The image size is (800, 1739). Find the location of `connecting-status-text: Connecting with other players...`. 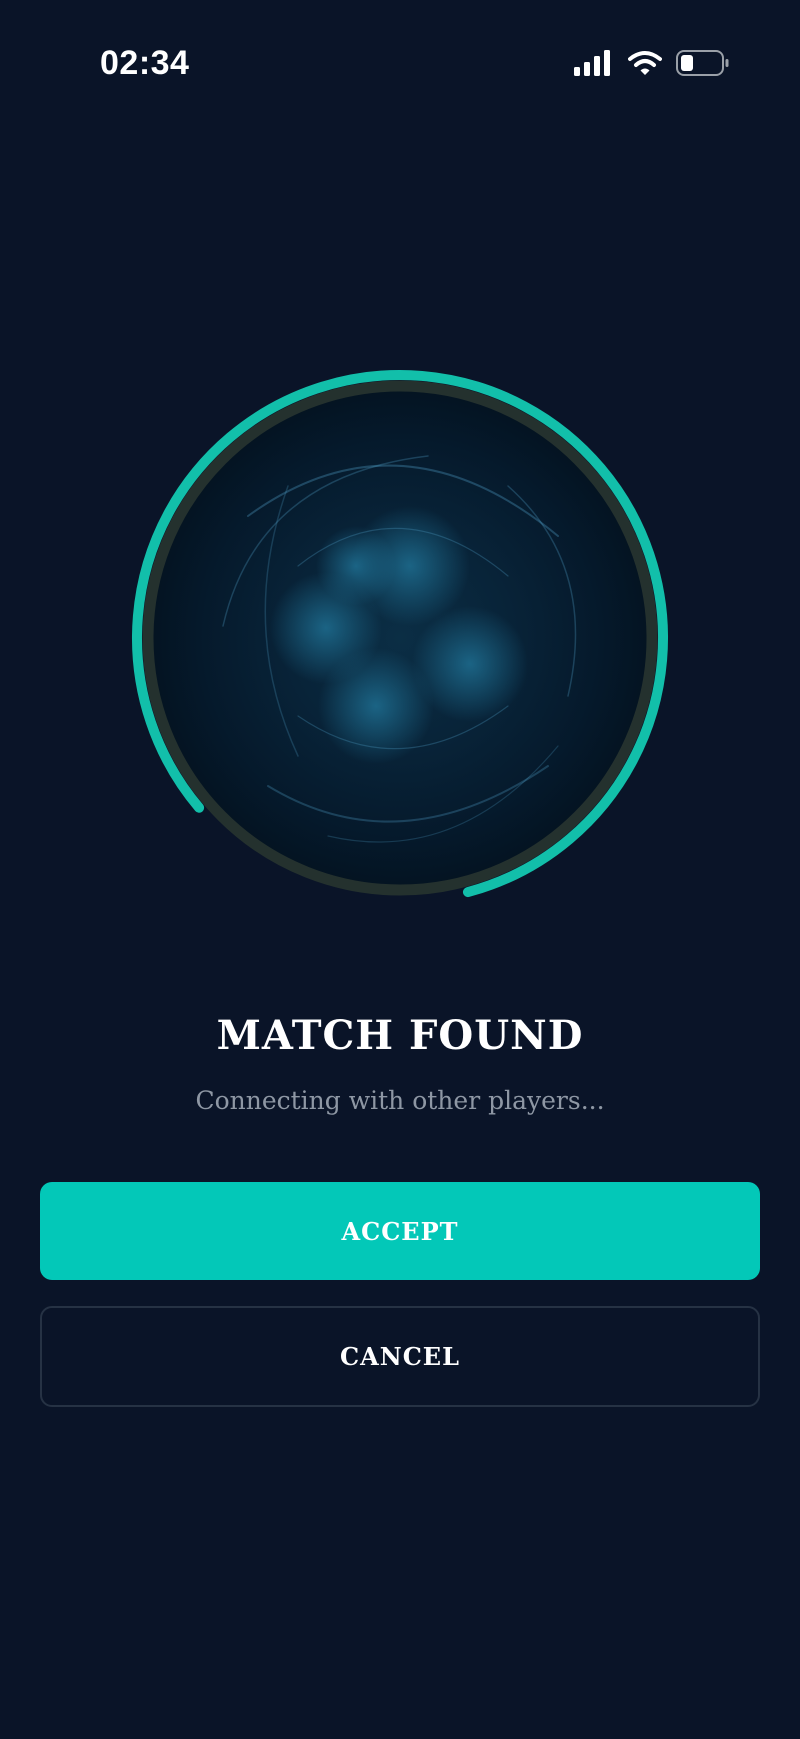

connecting-status-text: Connecting with other players... is located at coordinates (400, 1100).